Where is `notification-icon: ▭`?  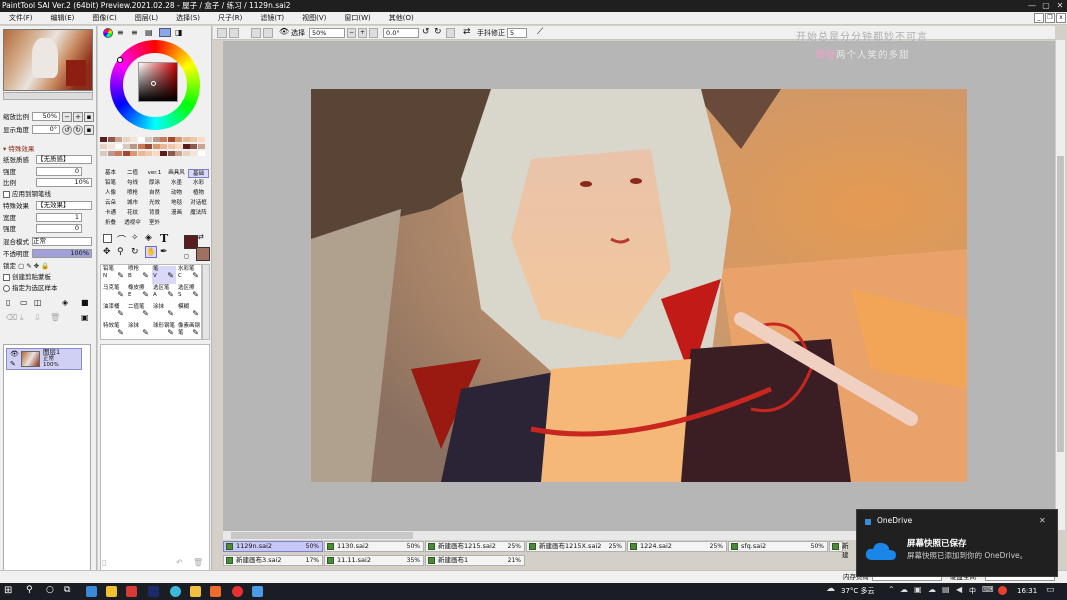 notification-icon: ▭ is located at coordinates (1050, 590).